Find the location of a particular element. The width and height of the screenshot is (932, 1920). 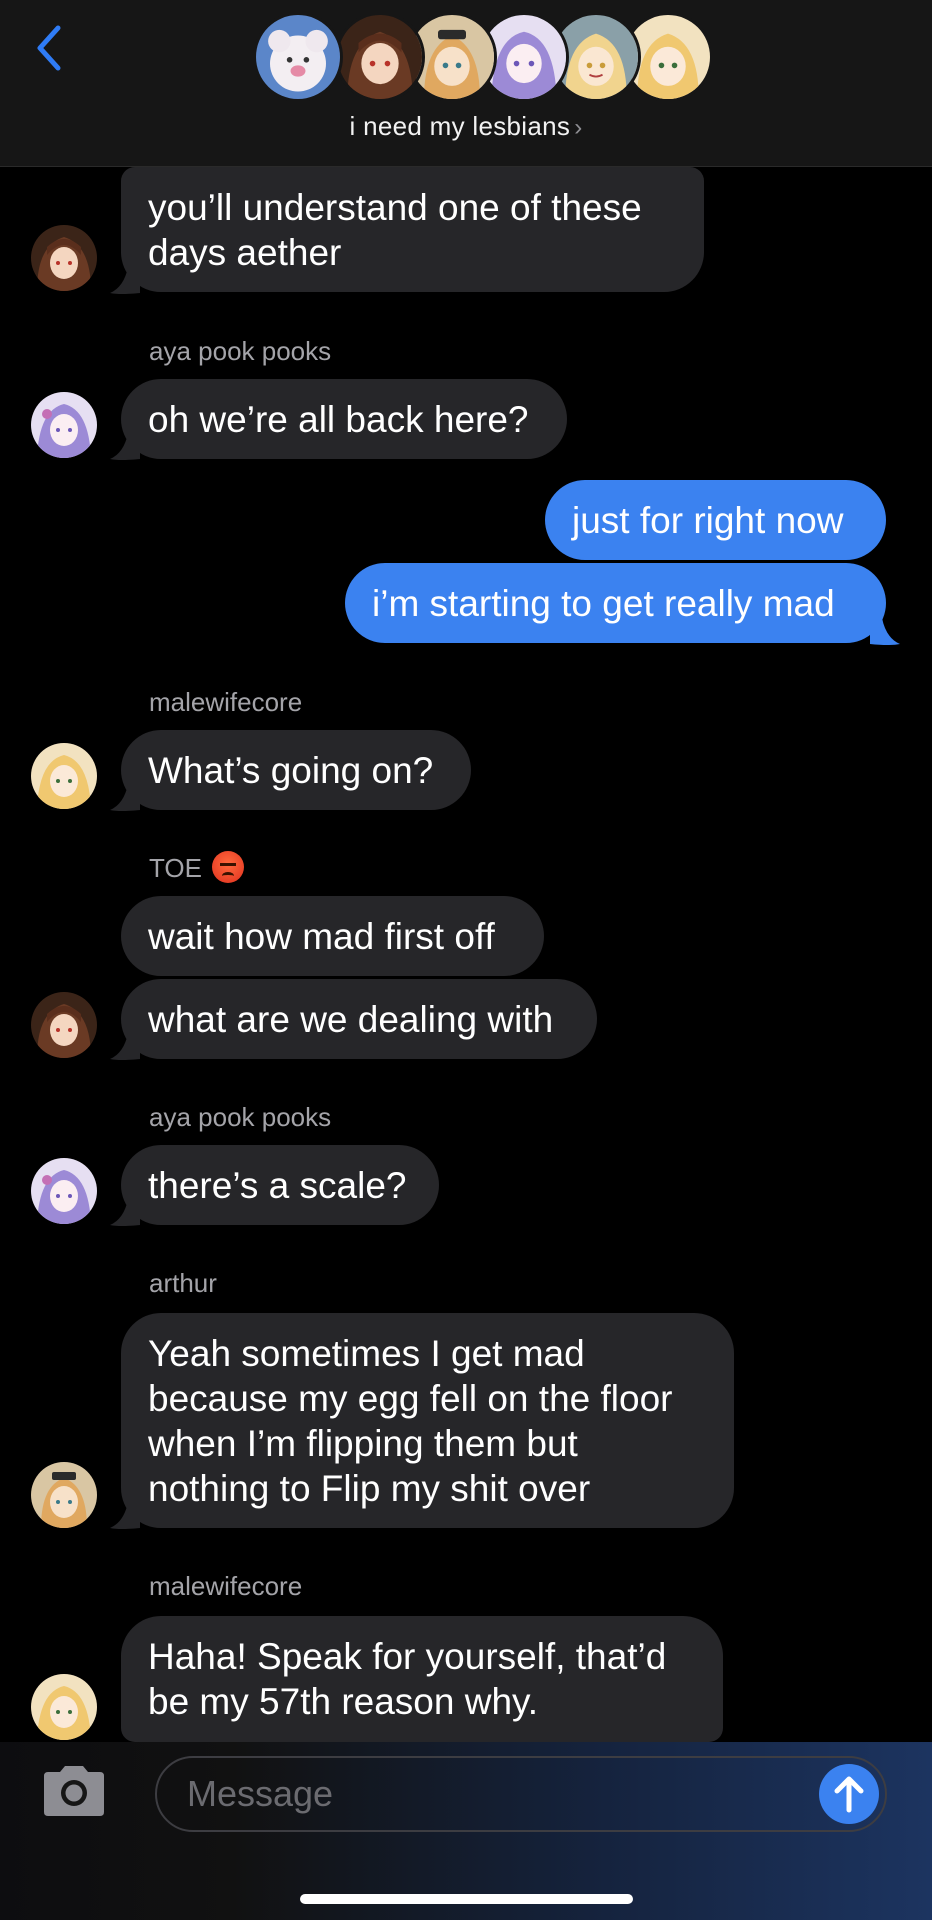

group-name: i need my lesbians › is located at coordinates (466, 126).